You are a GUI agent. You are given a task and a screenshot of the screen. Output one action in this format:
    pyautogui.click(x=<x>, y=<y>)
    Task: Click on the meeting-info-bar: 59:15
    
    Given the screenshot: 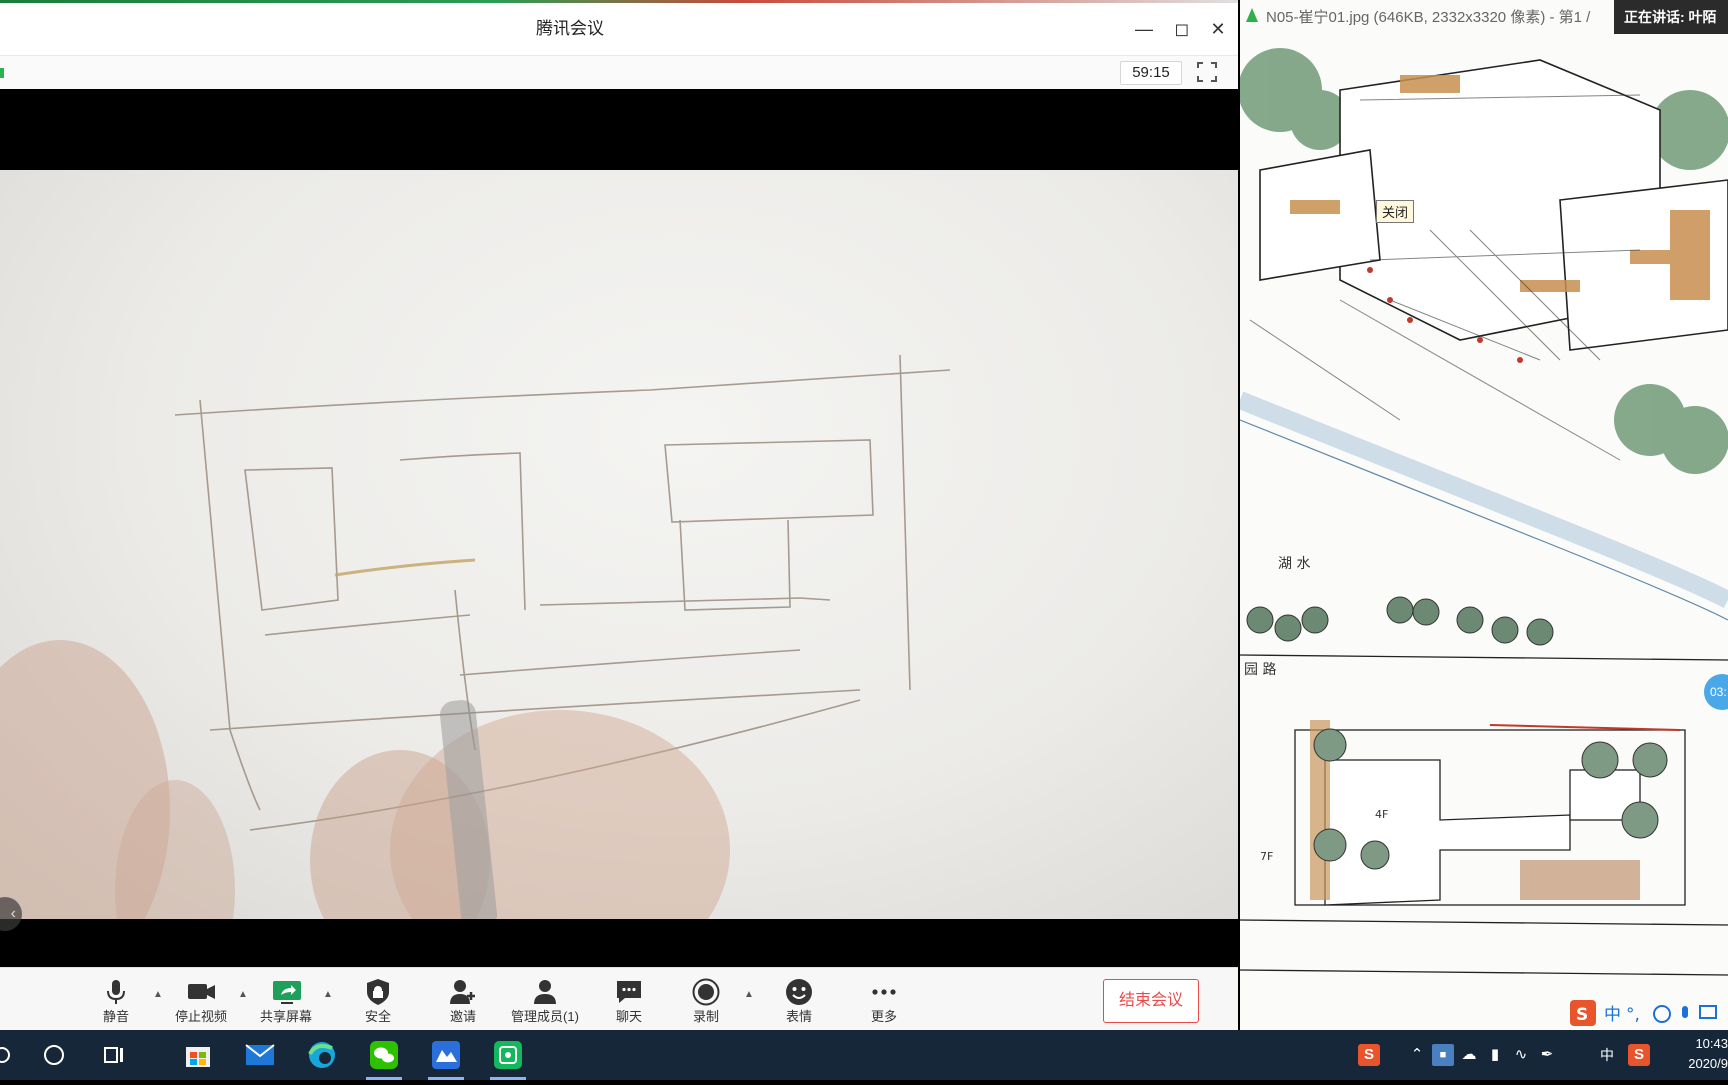 What is the action you would take?
    pyautogui.click(x=619, y=73)
    